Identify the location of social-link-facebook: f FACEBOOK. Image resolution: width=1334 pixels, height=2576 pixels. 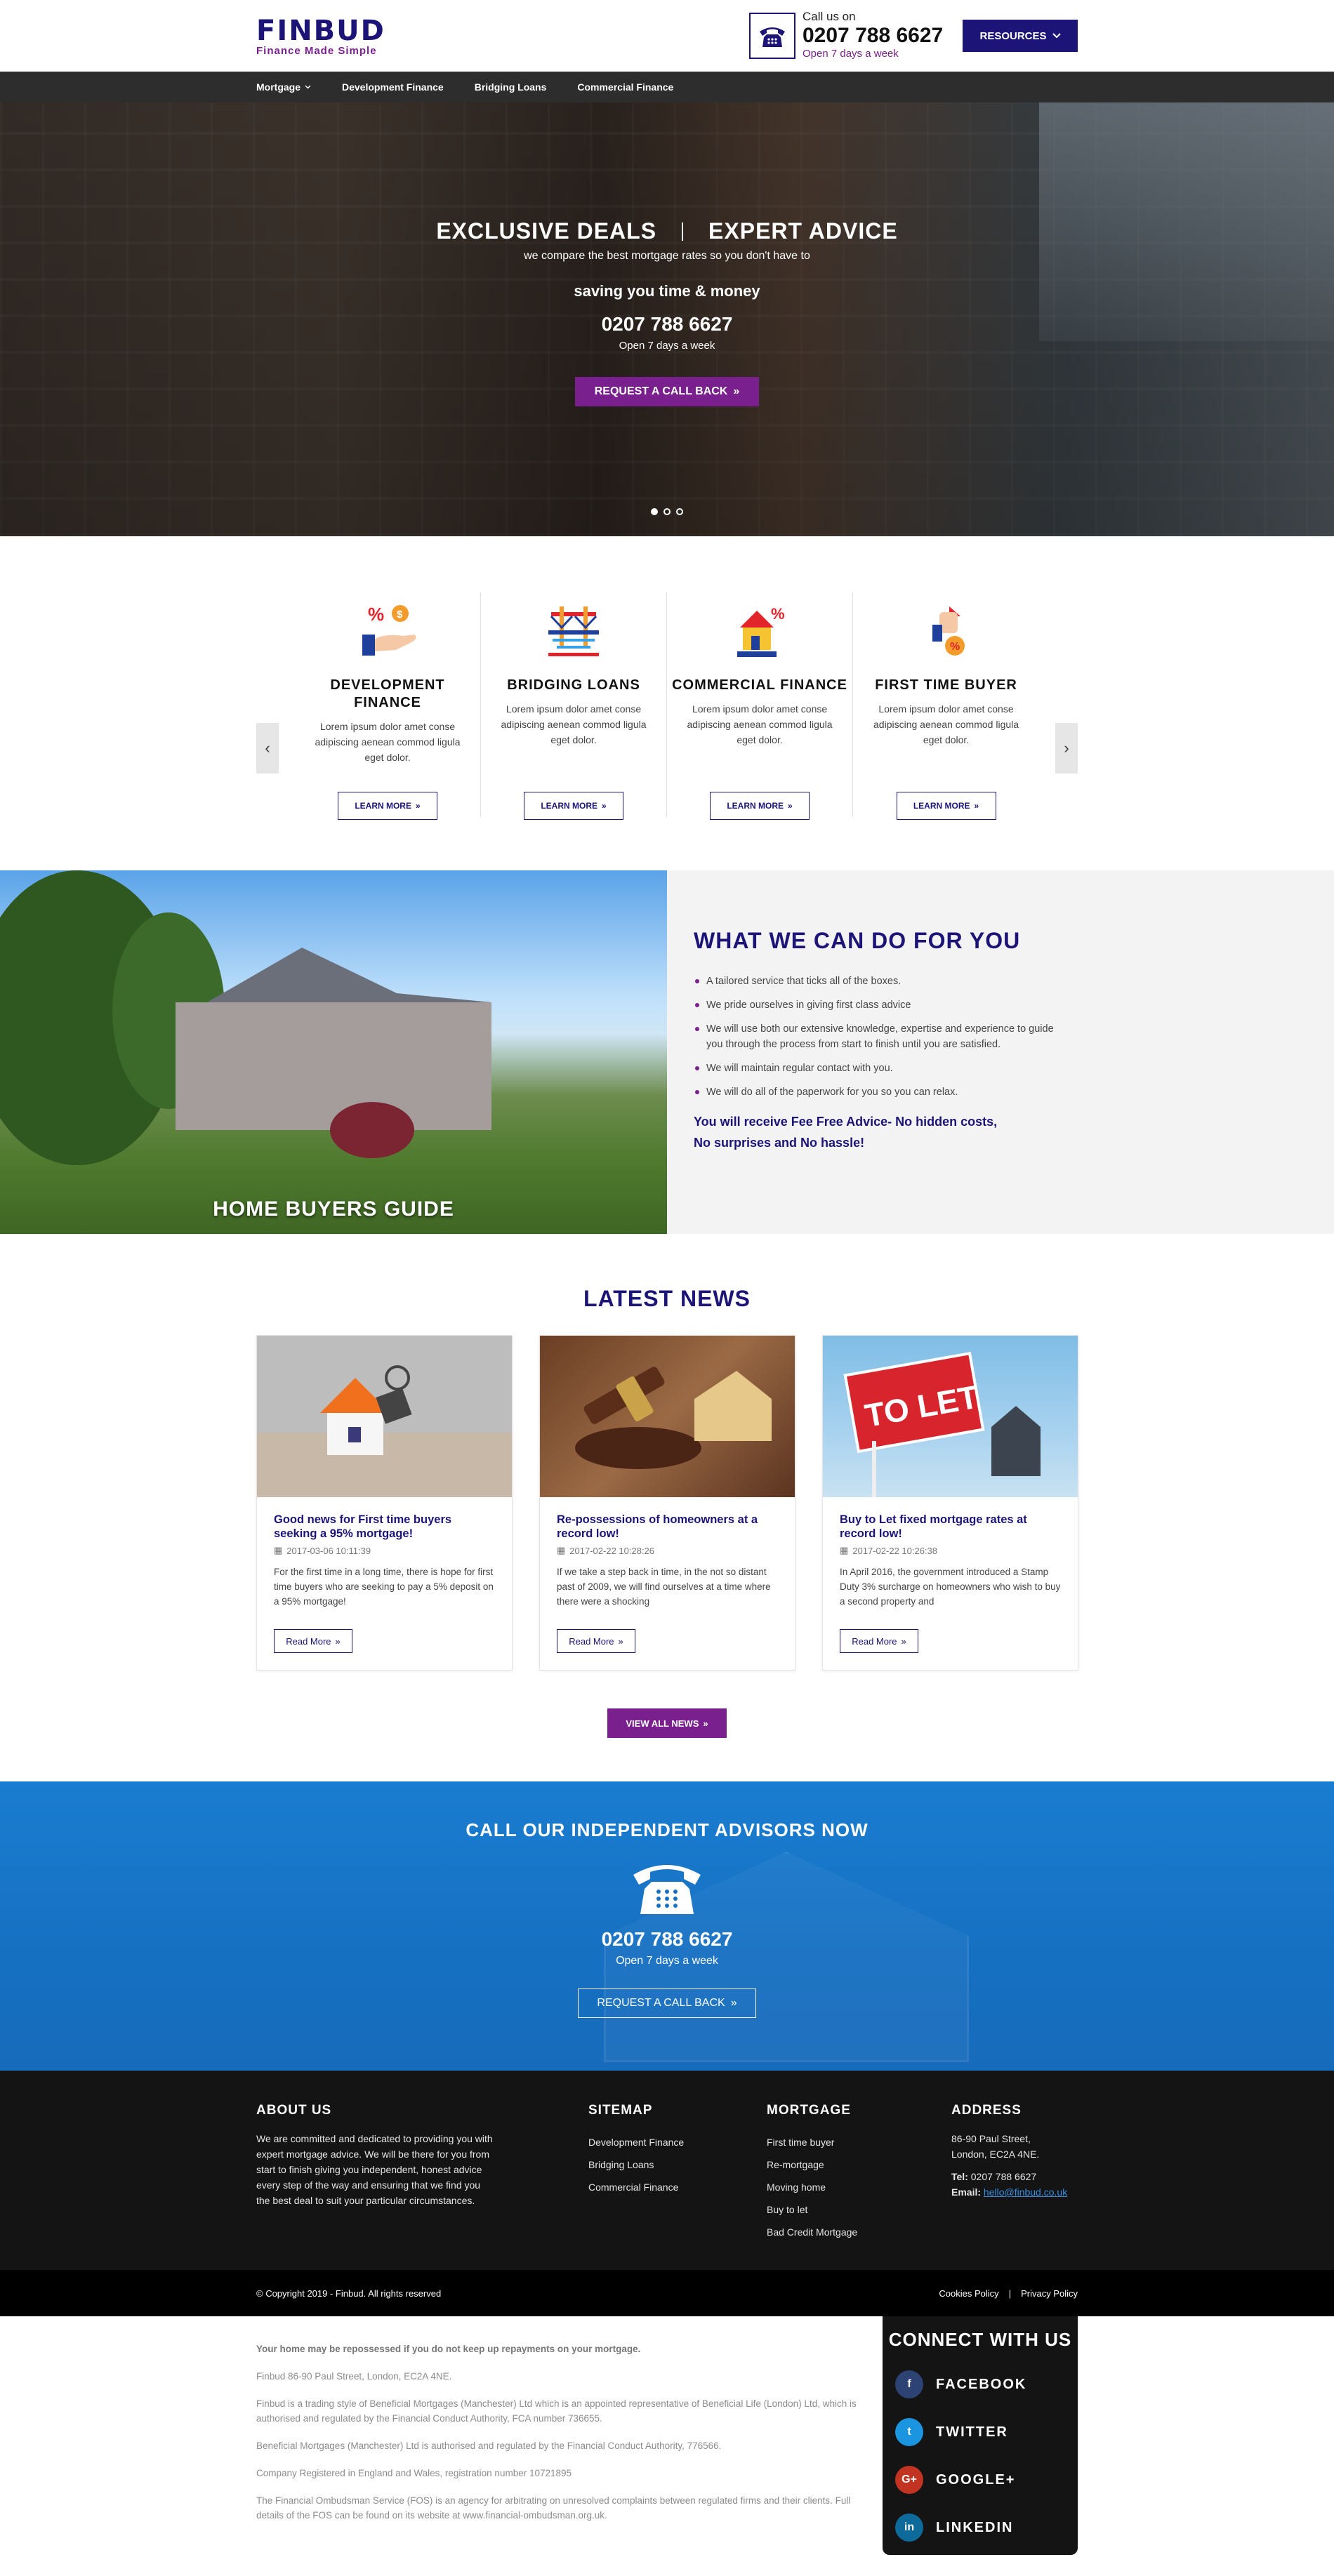
(987, 2384).